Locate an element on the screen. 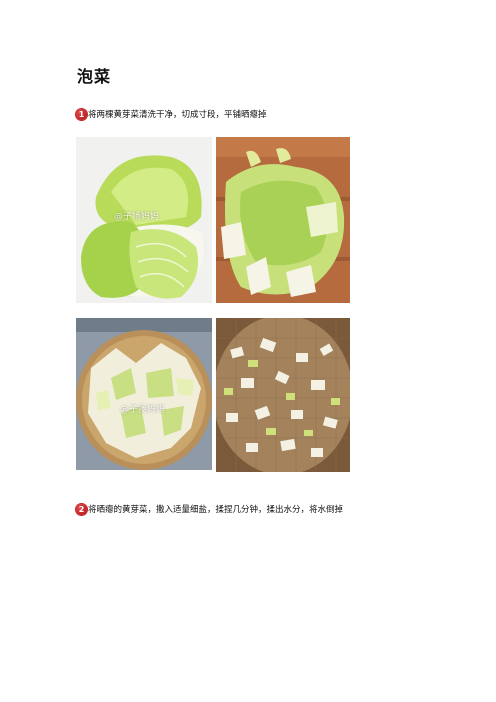  step-number-badge: 1 is located at coordinates (81, 114).